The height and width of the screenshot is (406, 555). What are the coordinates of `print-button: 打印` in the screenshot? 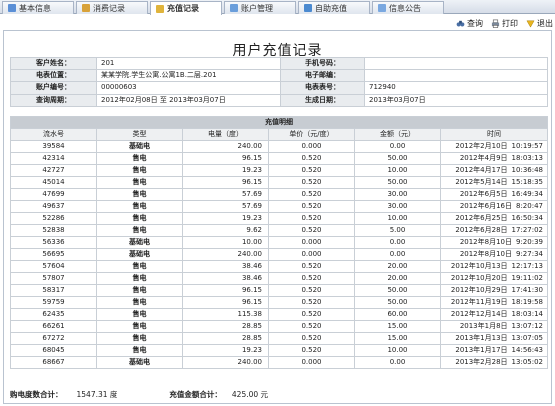 It's located at (504, 23).